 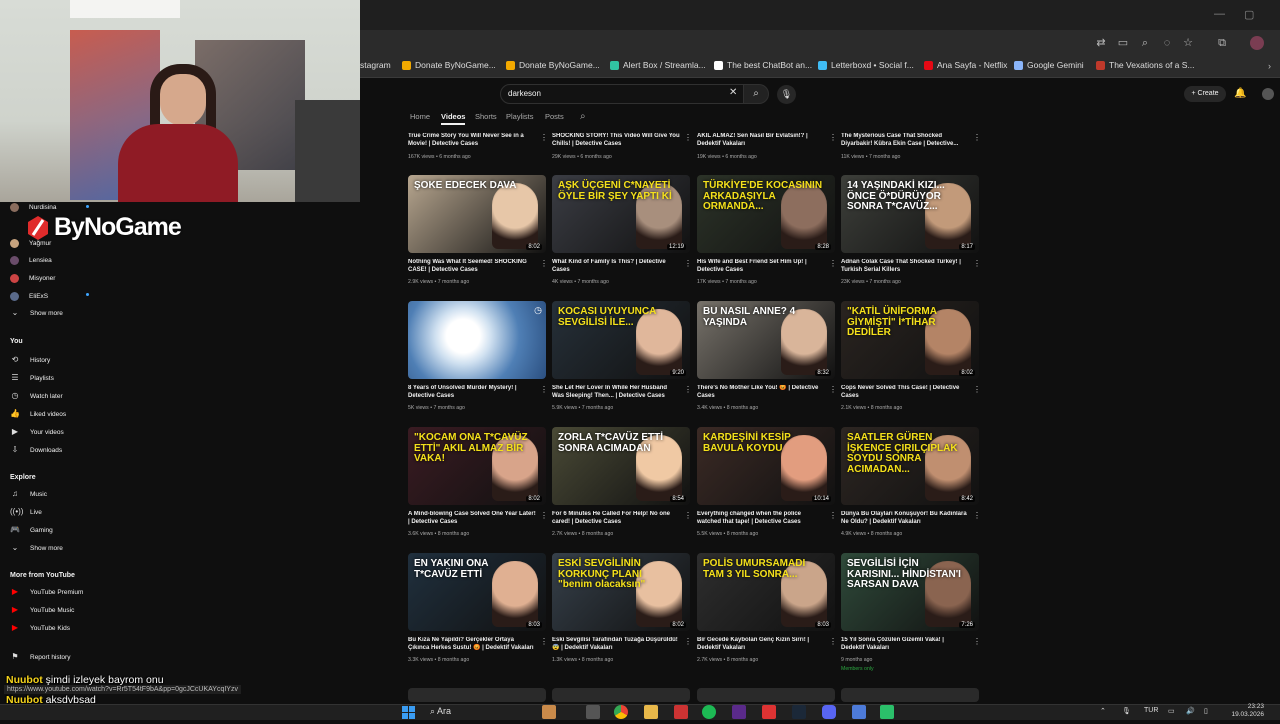 I want to click on spotify-icon, so click(x=709, y=712).